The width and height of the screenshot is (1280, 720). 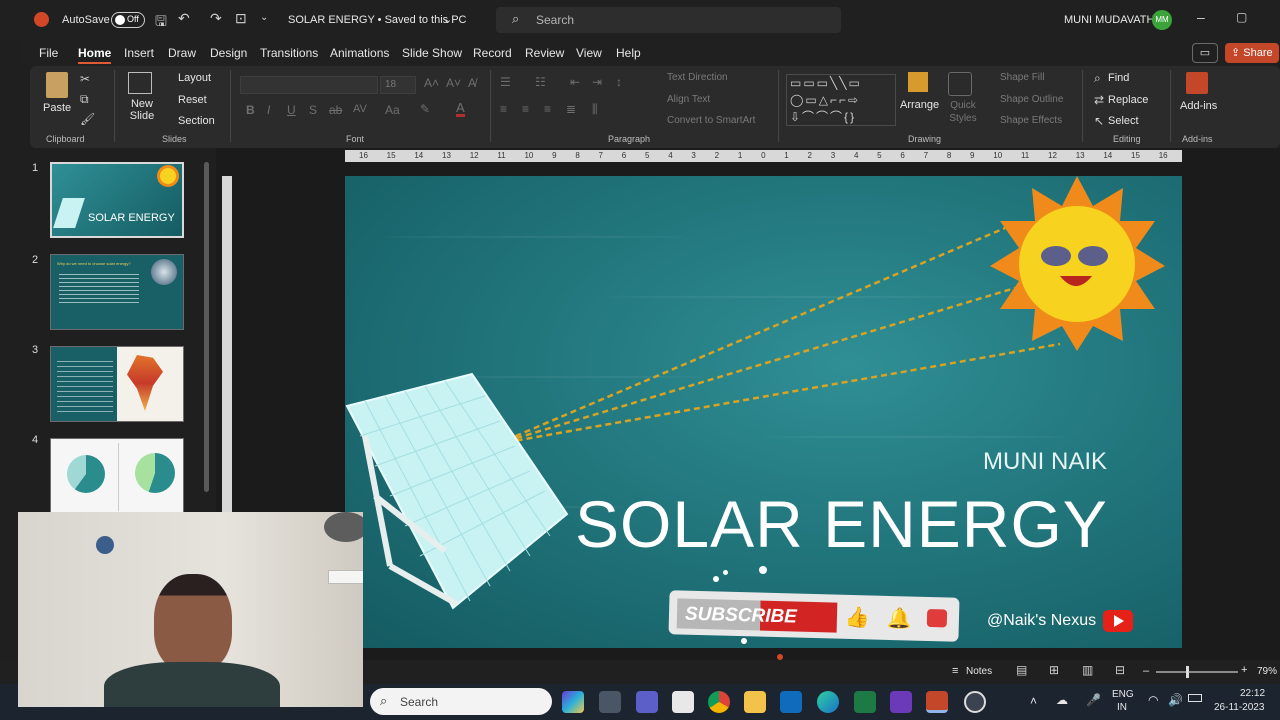 I want to click on align-right-icon: ≡, so click(x=547, y=109).